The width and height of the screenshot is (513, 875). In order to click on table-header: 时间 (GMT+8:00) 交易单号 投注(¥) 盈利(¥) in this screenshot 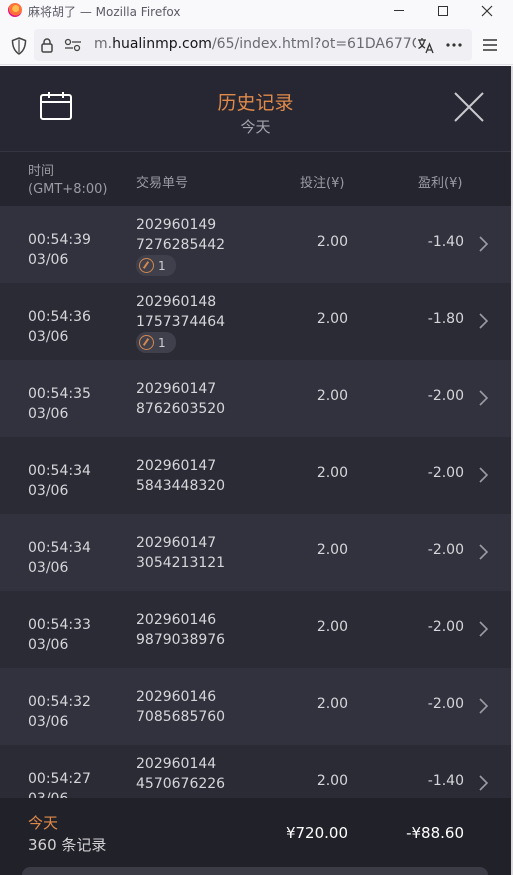, I will do `click(255, 179)`.